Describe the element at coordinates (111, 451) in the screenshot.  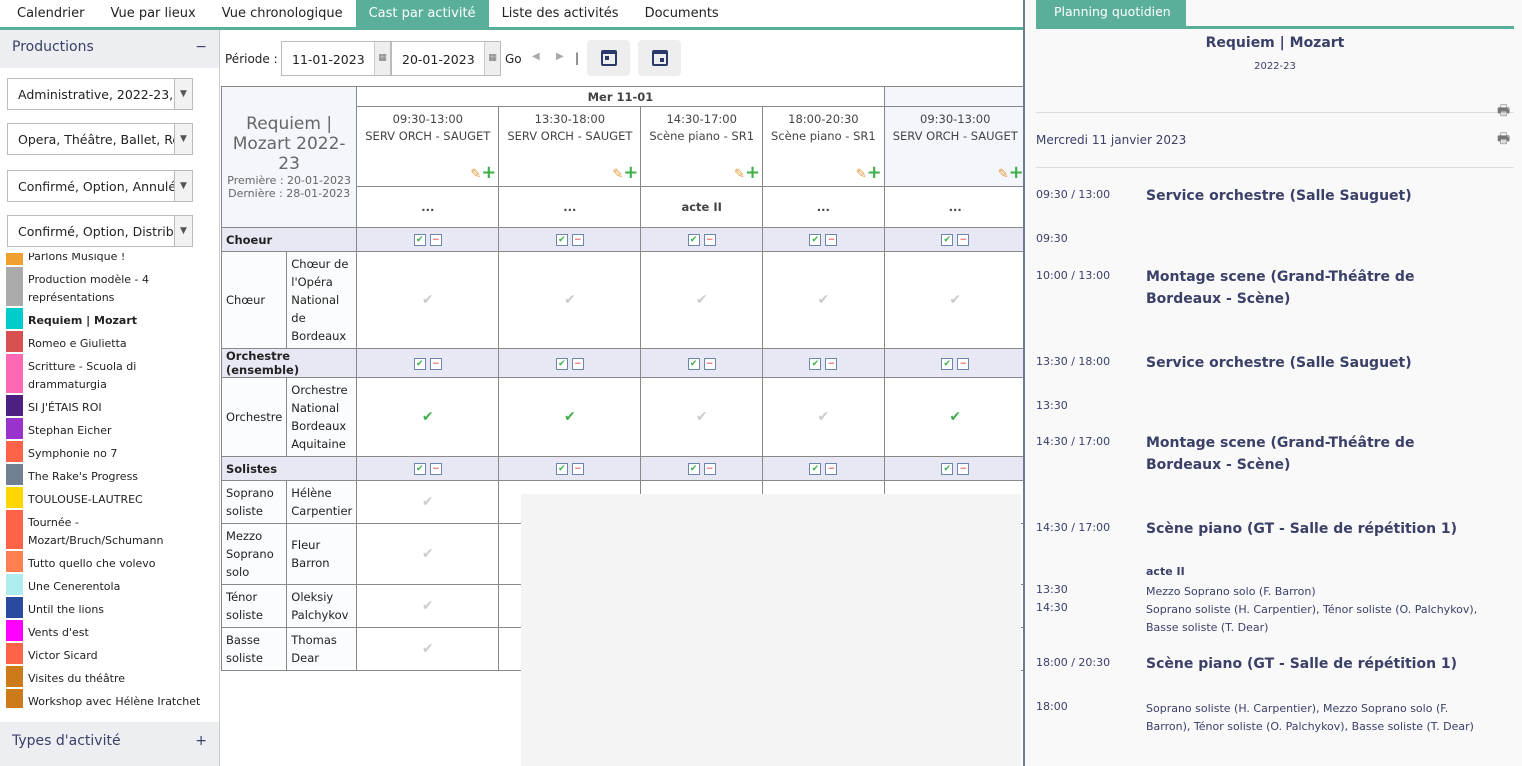
I see `production-item: Symphonie no 7` at that location.